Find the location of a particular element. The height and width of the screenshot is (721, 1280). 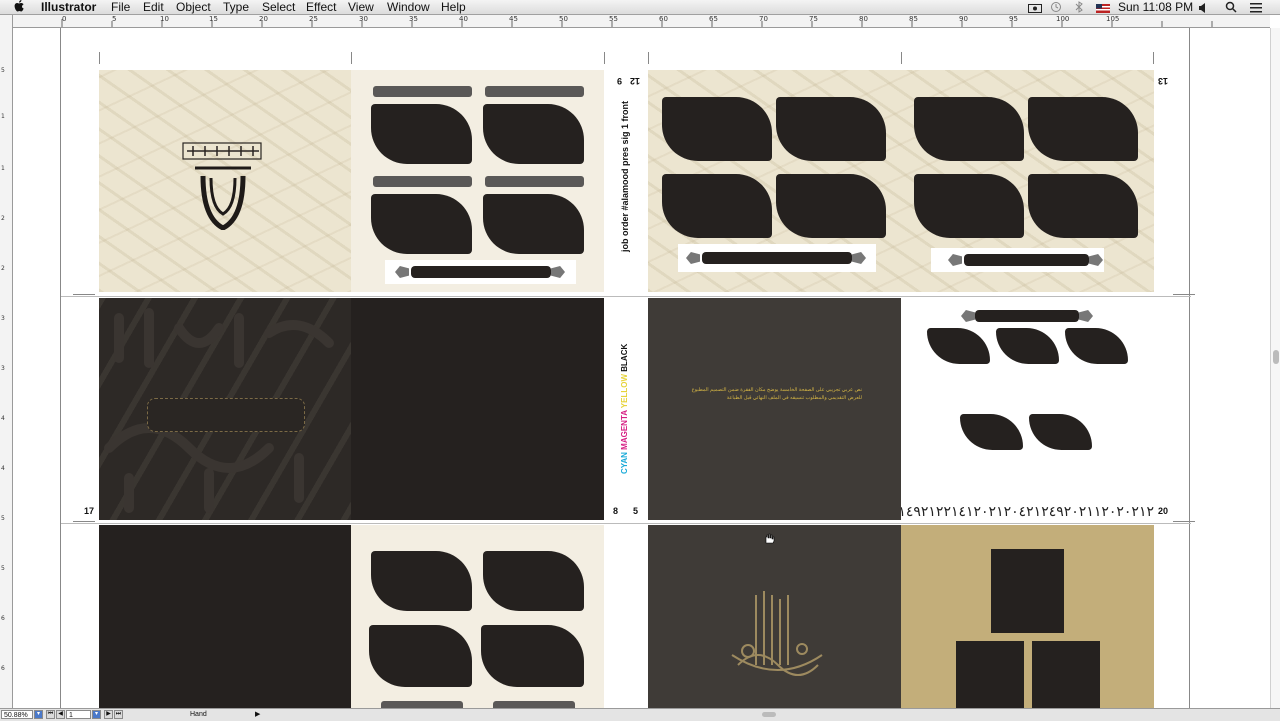

page-number: 17 is located at coordinates (89, 511).